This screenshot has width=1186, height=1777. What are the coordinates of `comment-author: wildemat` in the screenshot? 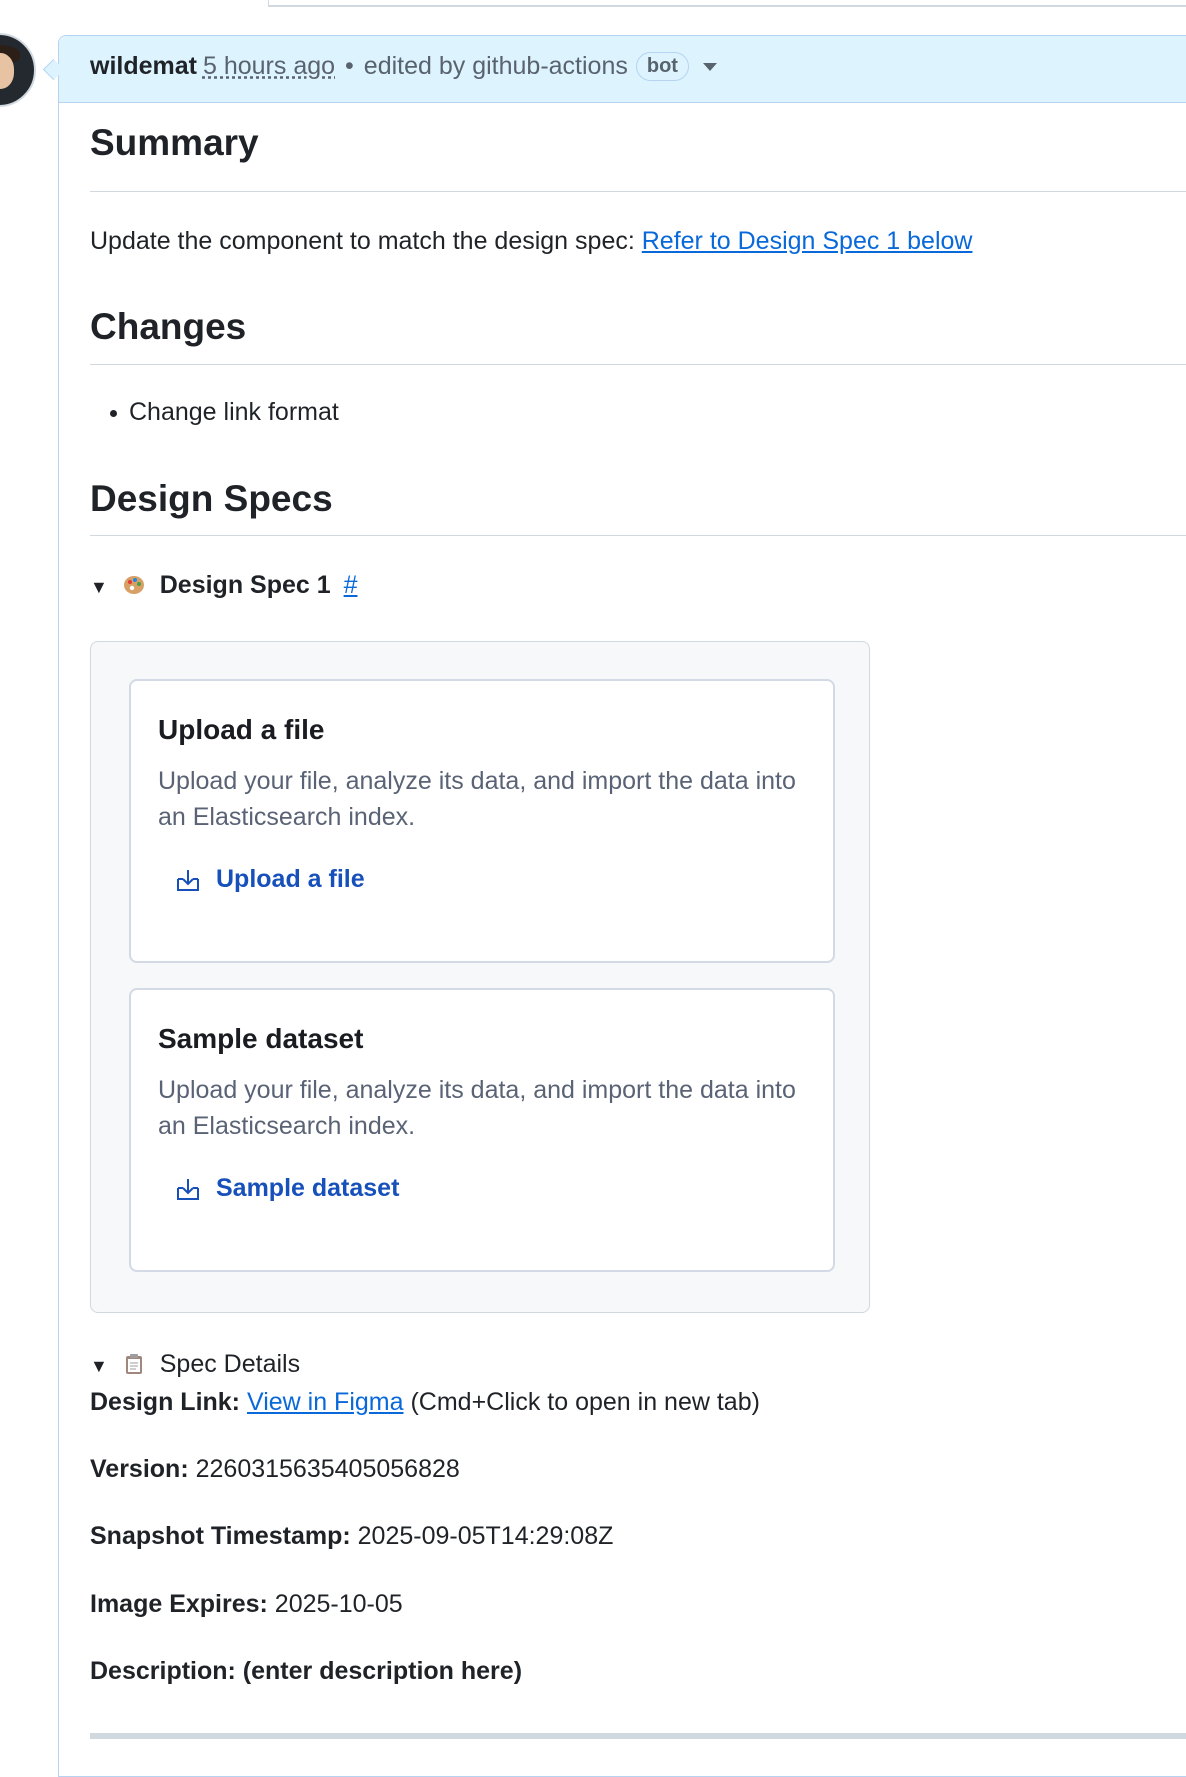 It's located at (143, 66).